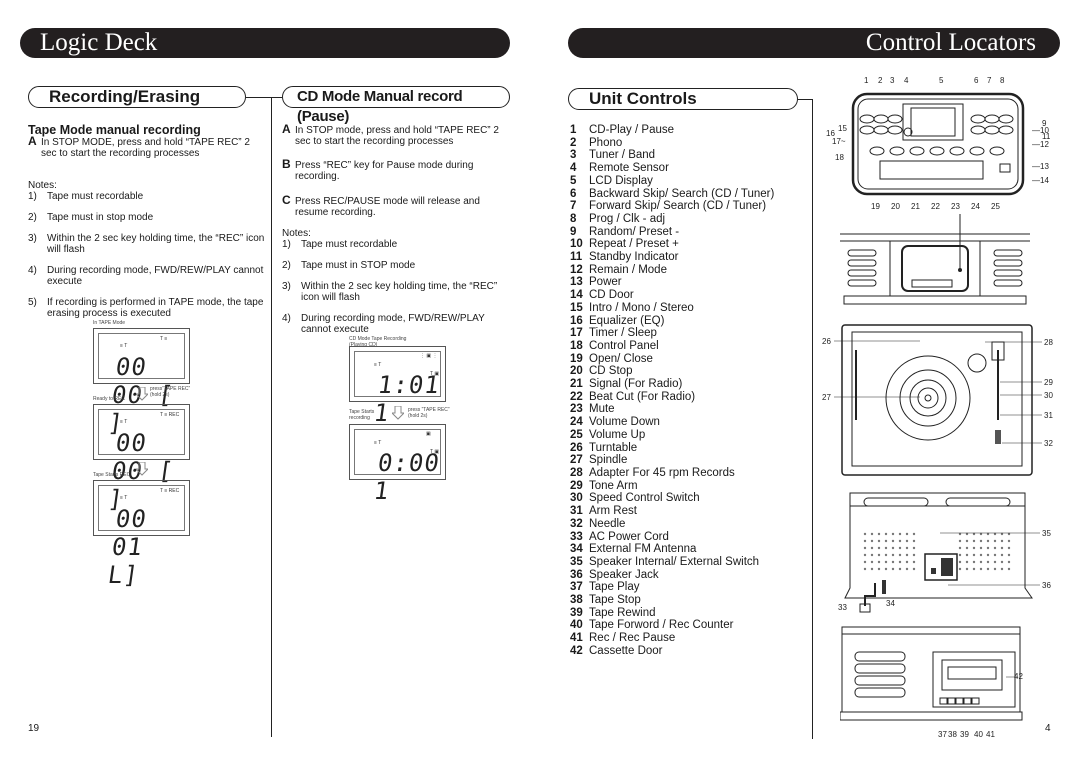 Image resolution: width=1080 pixels, height=764 pixels. I want to click on page-number: 4, so click(1048, 728).